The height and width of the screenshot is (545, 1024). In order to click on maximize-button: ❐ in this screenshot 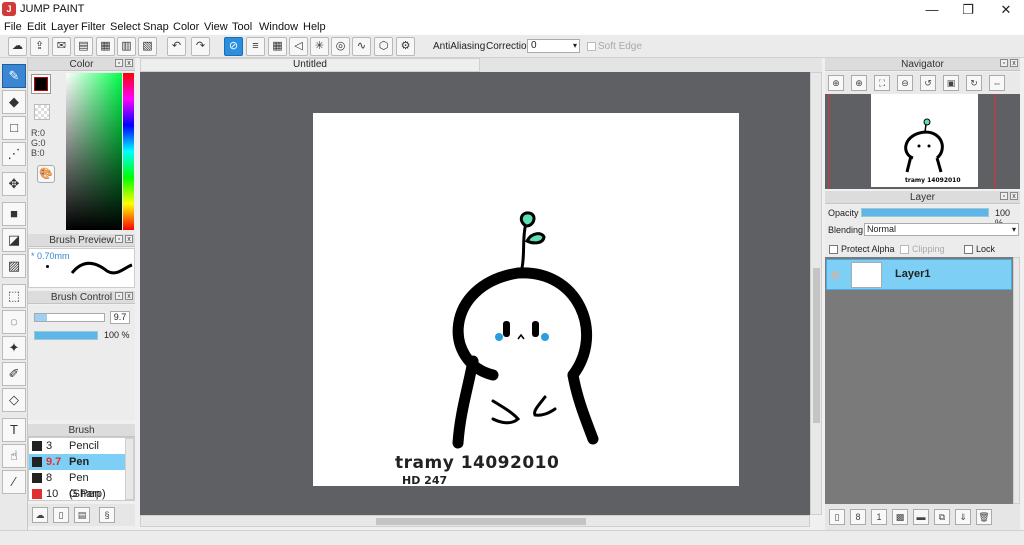, I will do `click(968, 9)`.